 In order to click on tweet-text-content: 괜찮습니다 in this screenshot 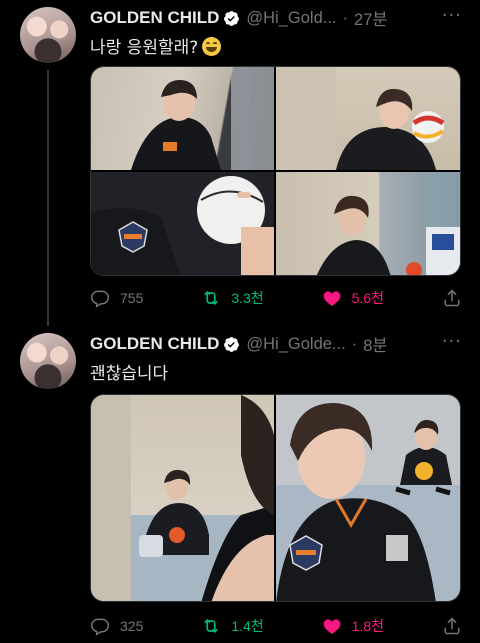, I will do `click(129, 374)`.